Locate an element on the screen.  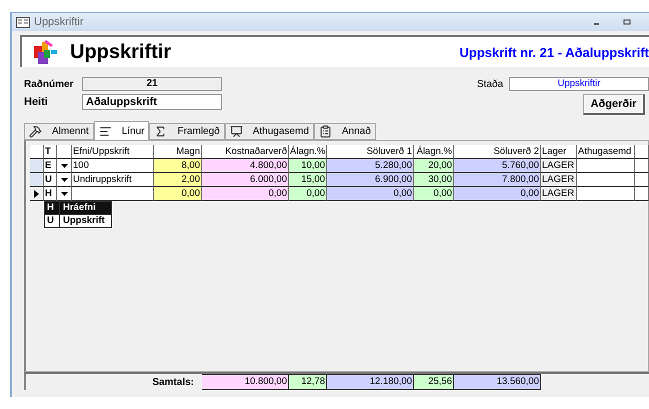
dropdown-option: H Hráefni is located at coordinates (78, 208).